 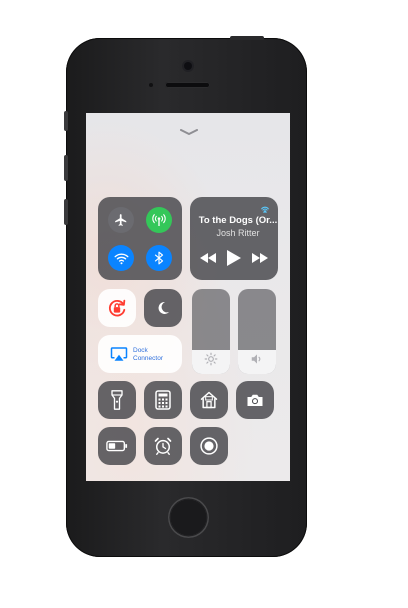 I want to click on now-playing-module: To the Dogs (Or... Josh Ritter, so click(x=234, y=238).